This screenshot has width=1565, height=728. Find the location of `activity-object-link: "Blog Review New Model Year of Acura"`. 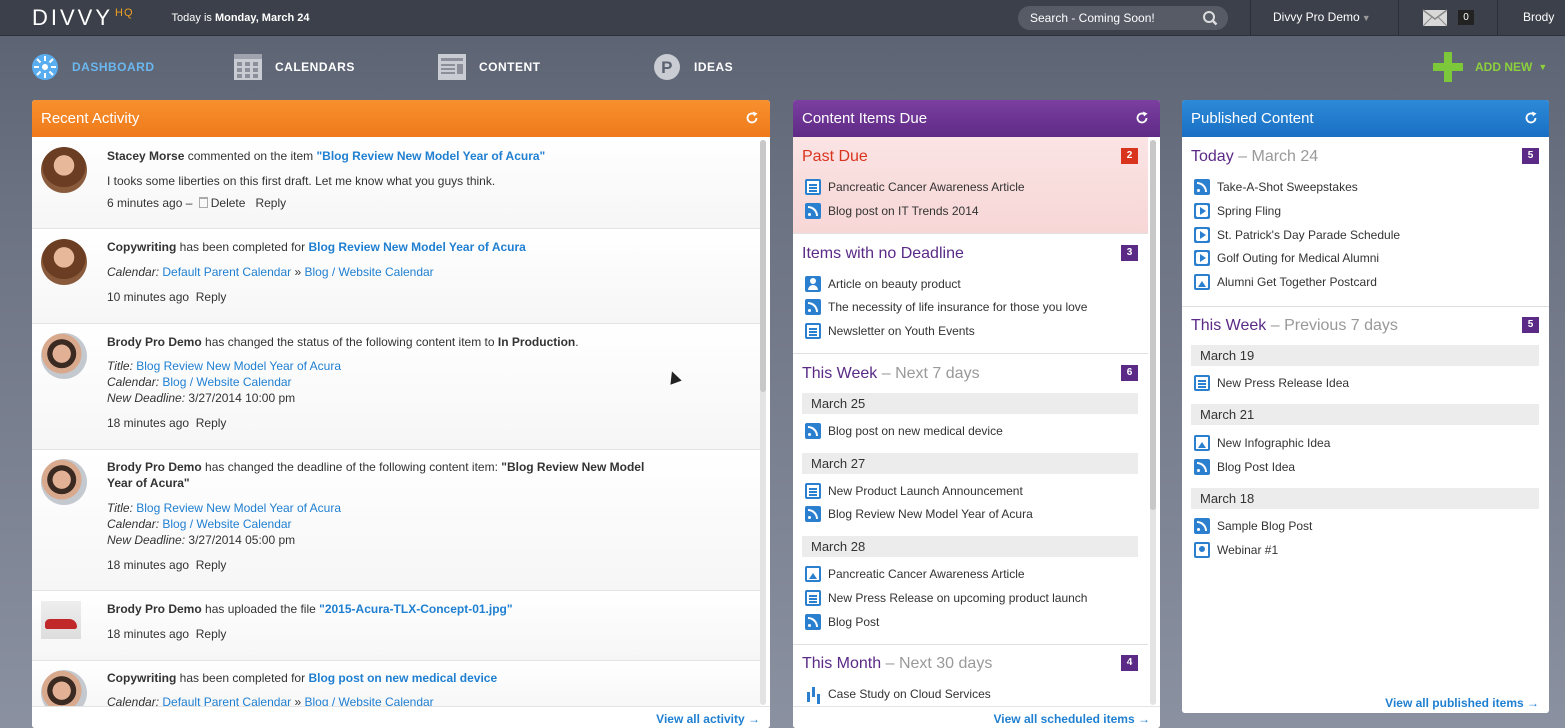

activity-object-link: "Blog Review New Model Year of Acura" is located at coordinates (430, 156).